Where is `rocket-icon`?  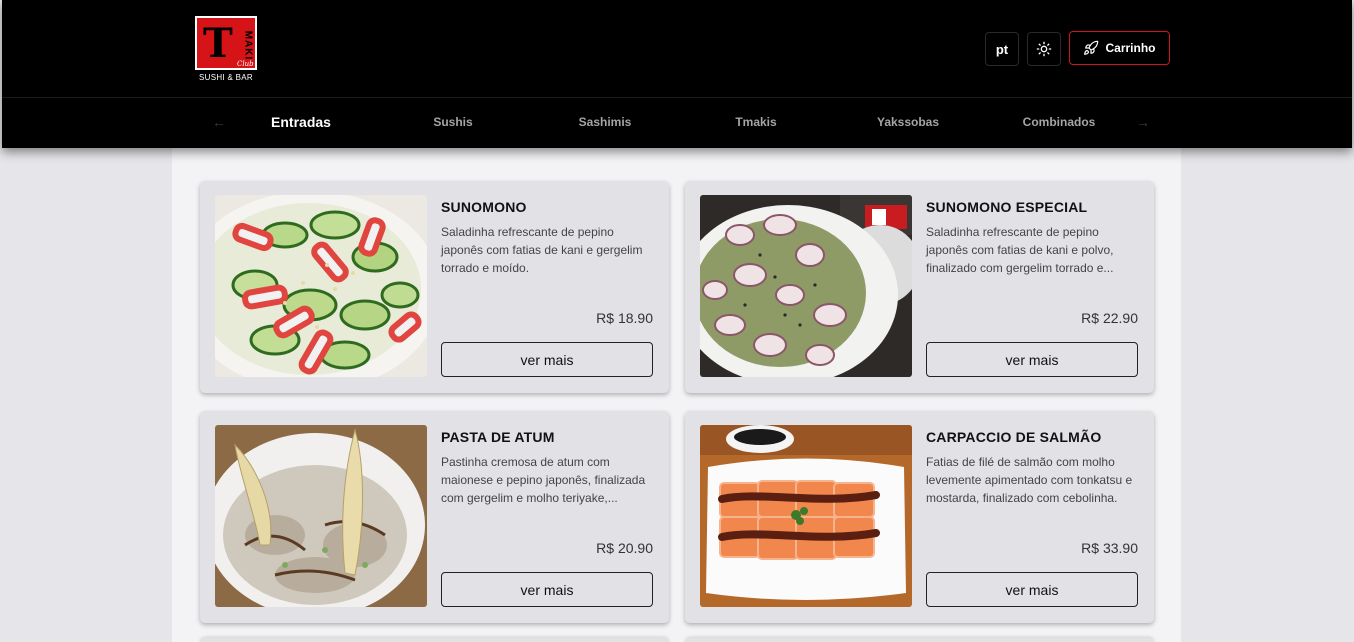
rocket-icon is located at coordinates (1091, 47).